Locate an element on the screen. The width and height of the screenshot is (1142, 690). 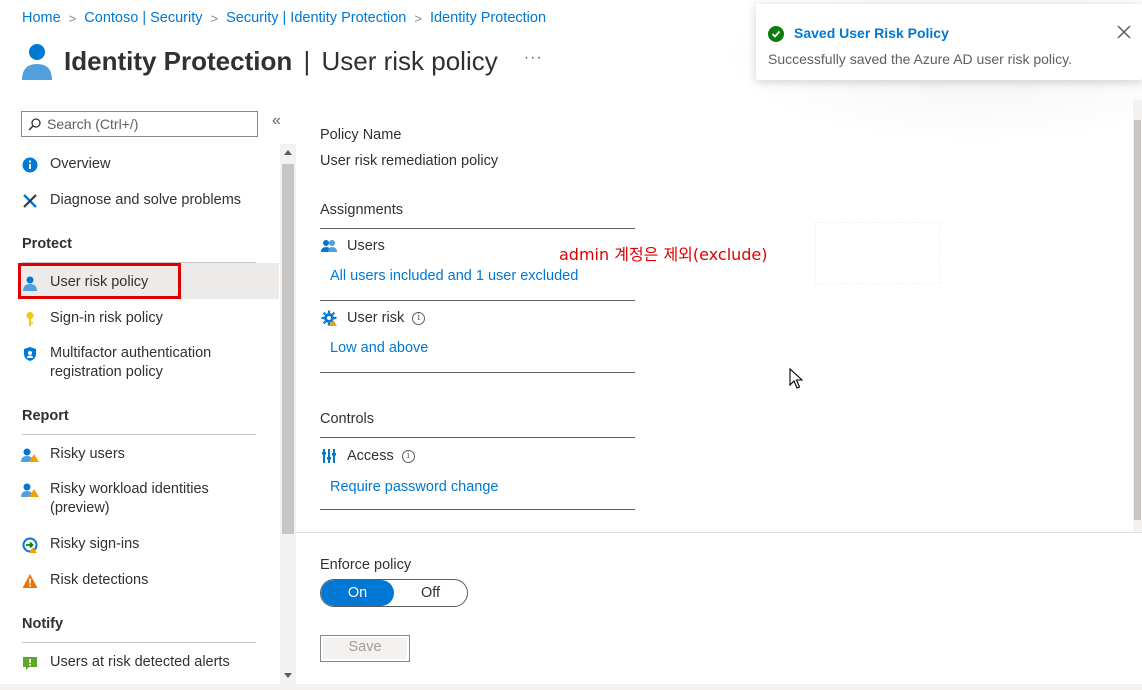
breadcrumb-contoso-security: Contoso | Security is located at coordinates (143, 18).